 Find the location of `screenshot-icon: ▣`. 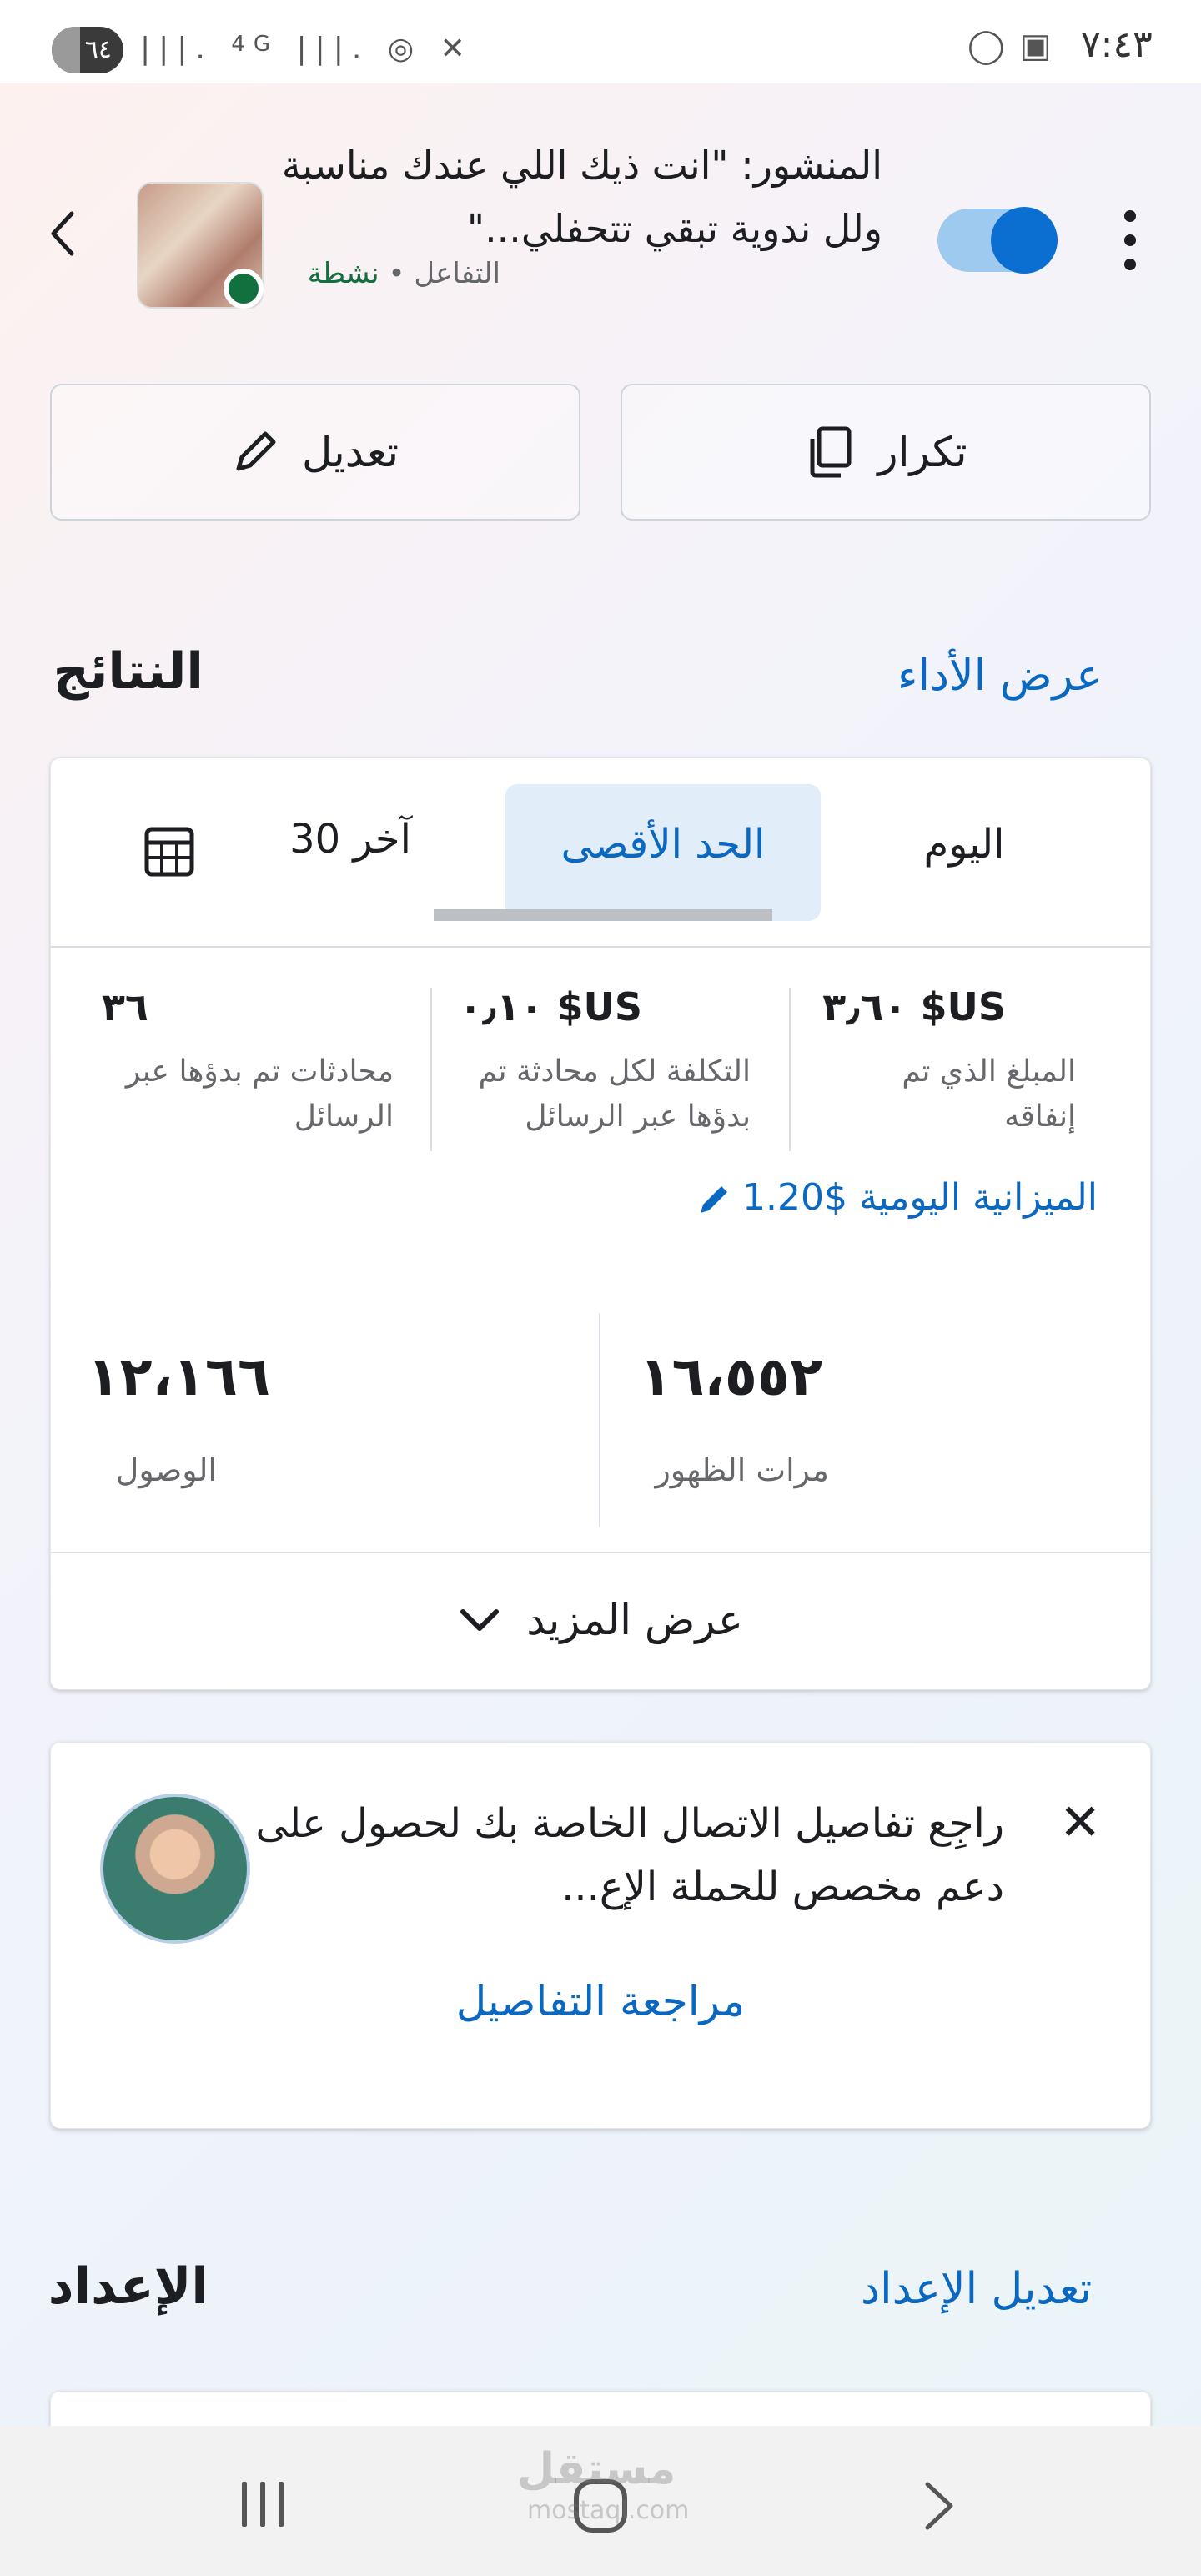

screenshot-icon: ▣ is located at coordinates (1043, 46).